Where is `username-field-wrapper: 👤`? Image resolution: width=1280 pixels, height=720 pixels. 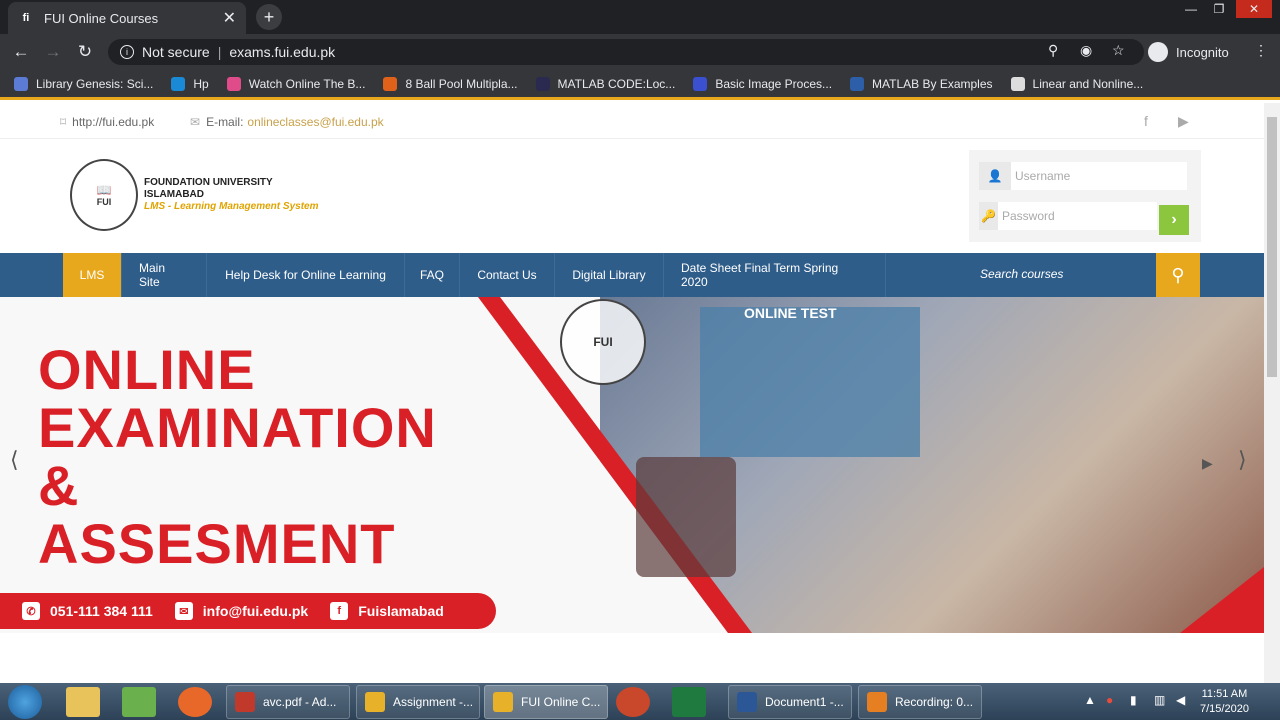
username-field-wrapper: 👤 is located at coordinates (1083, 176).